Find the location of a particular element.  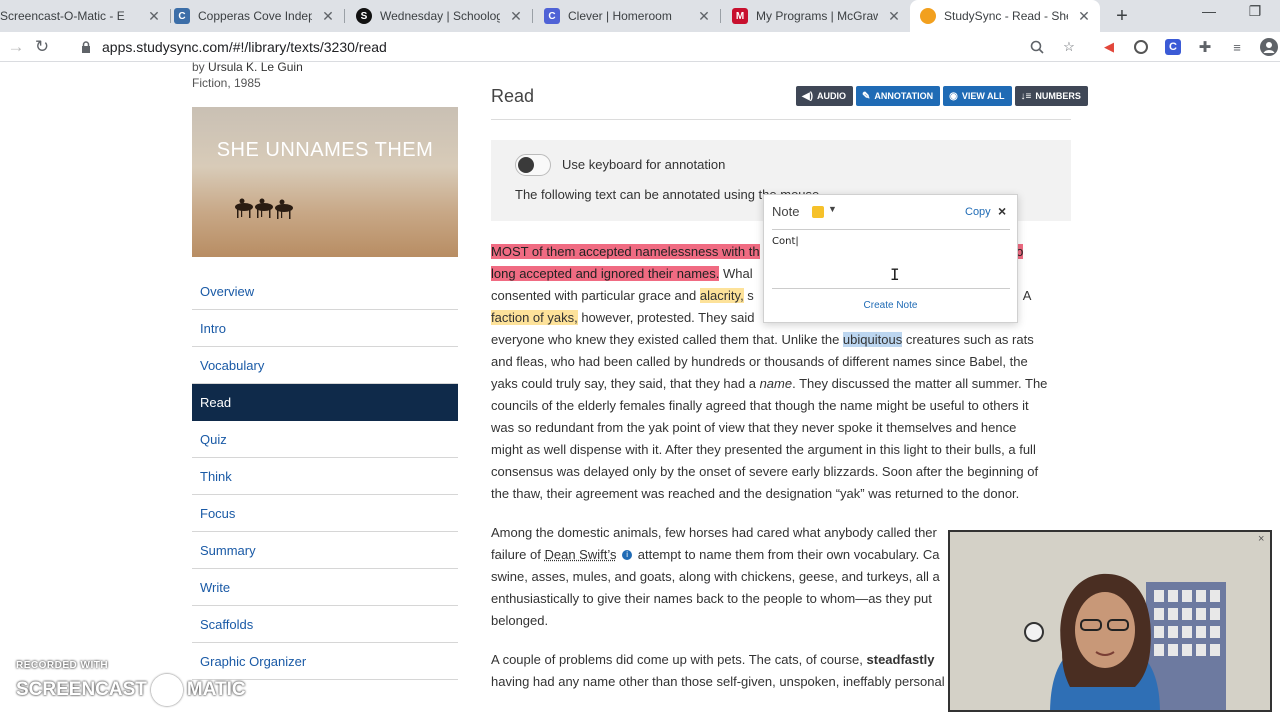

annotation-label: ANNOTATION is located at coordinates (904, 96).